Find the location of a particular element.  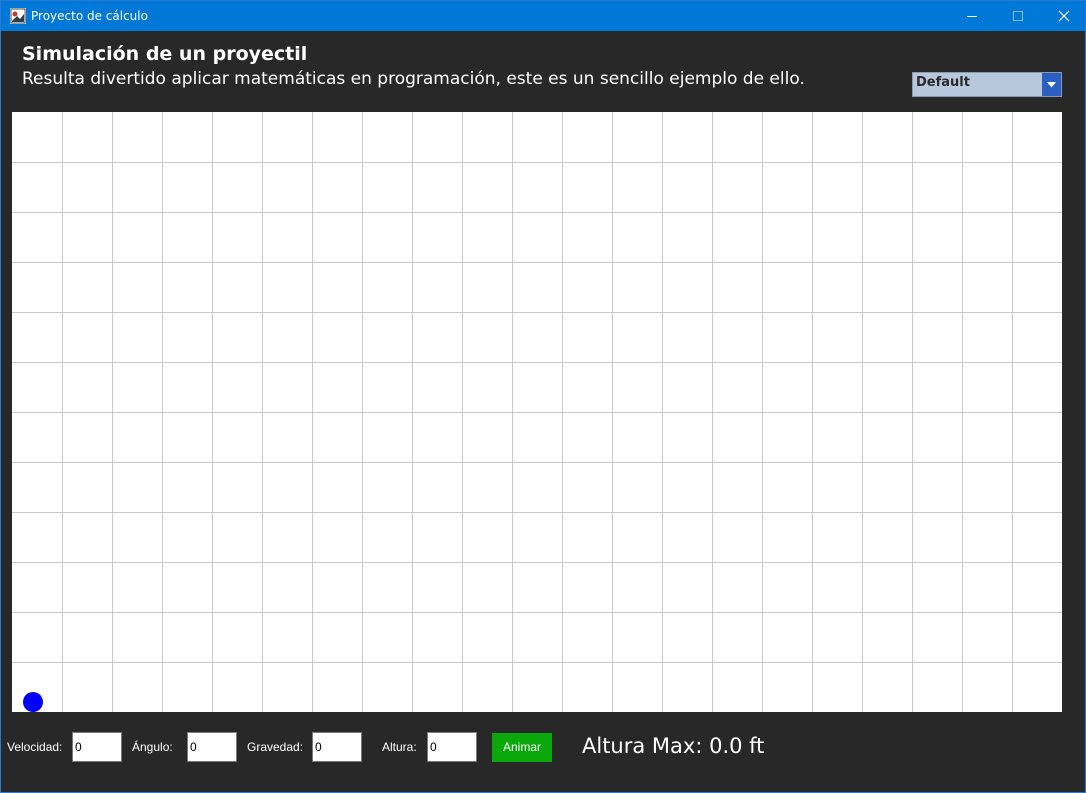

velocity-label: Velocidad: is located at coordinates (35, 747).